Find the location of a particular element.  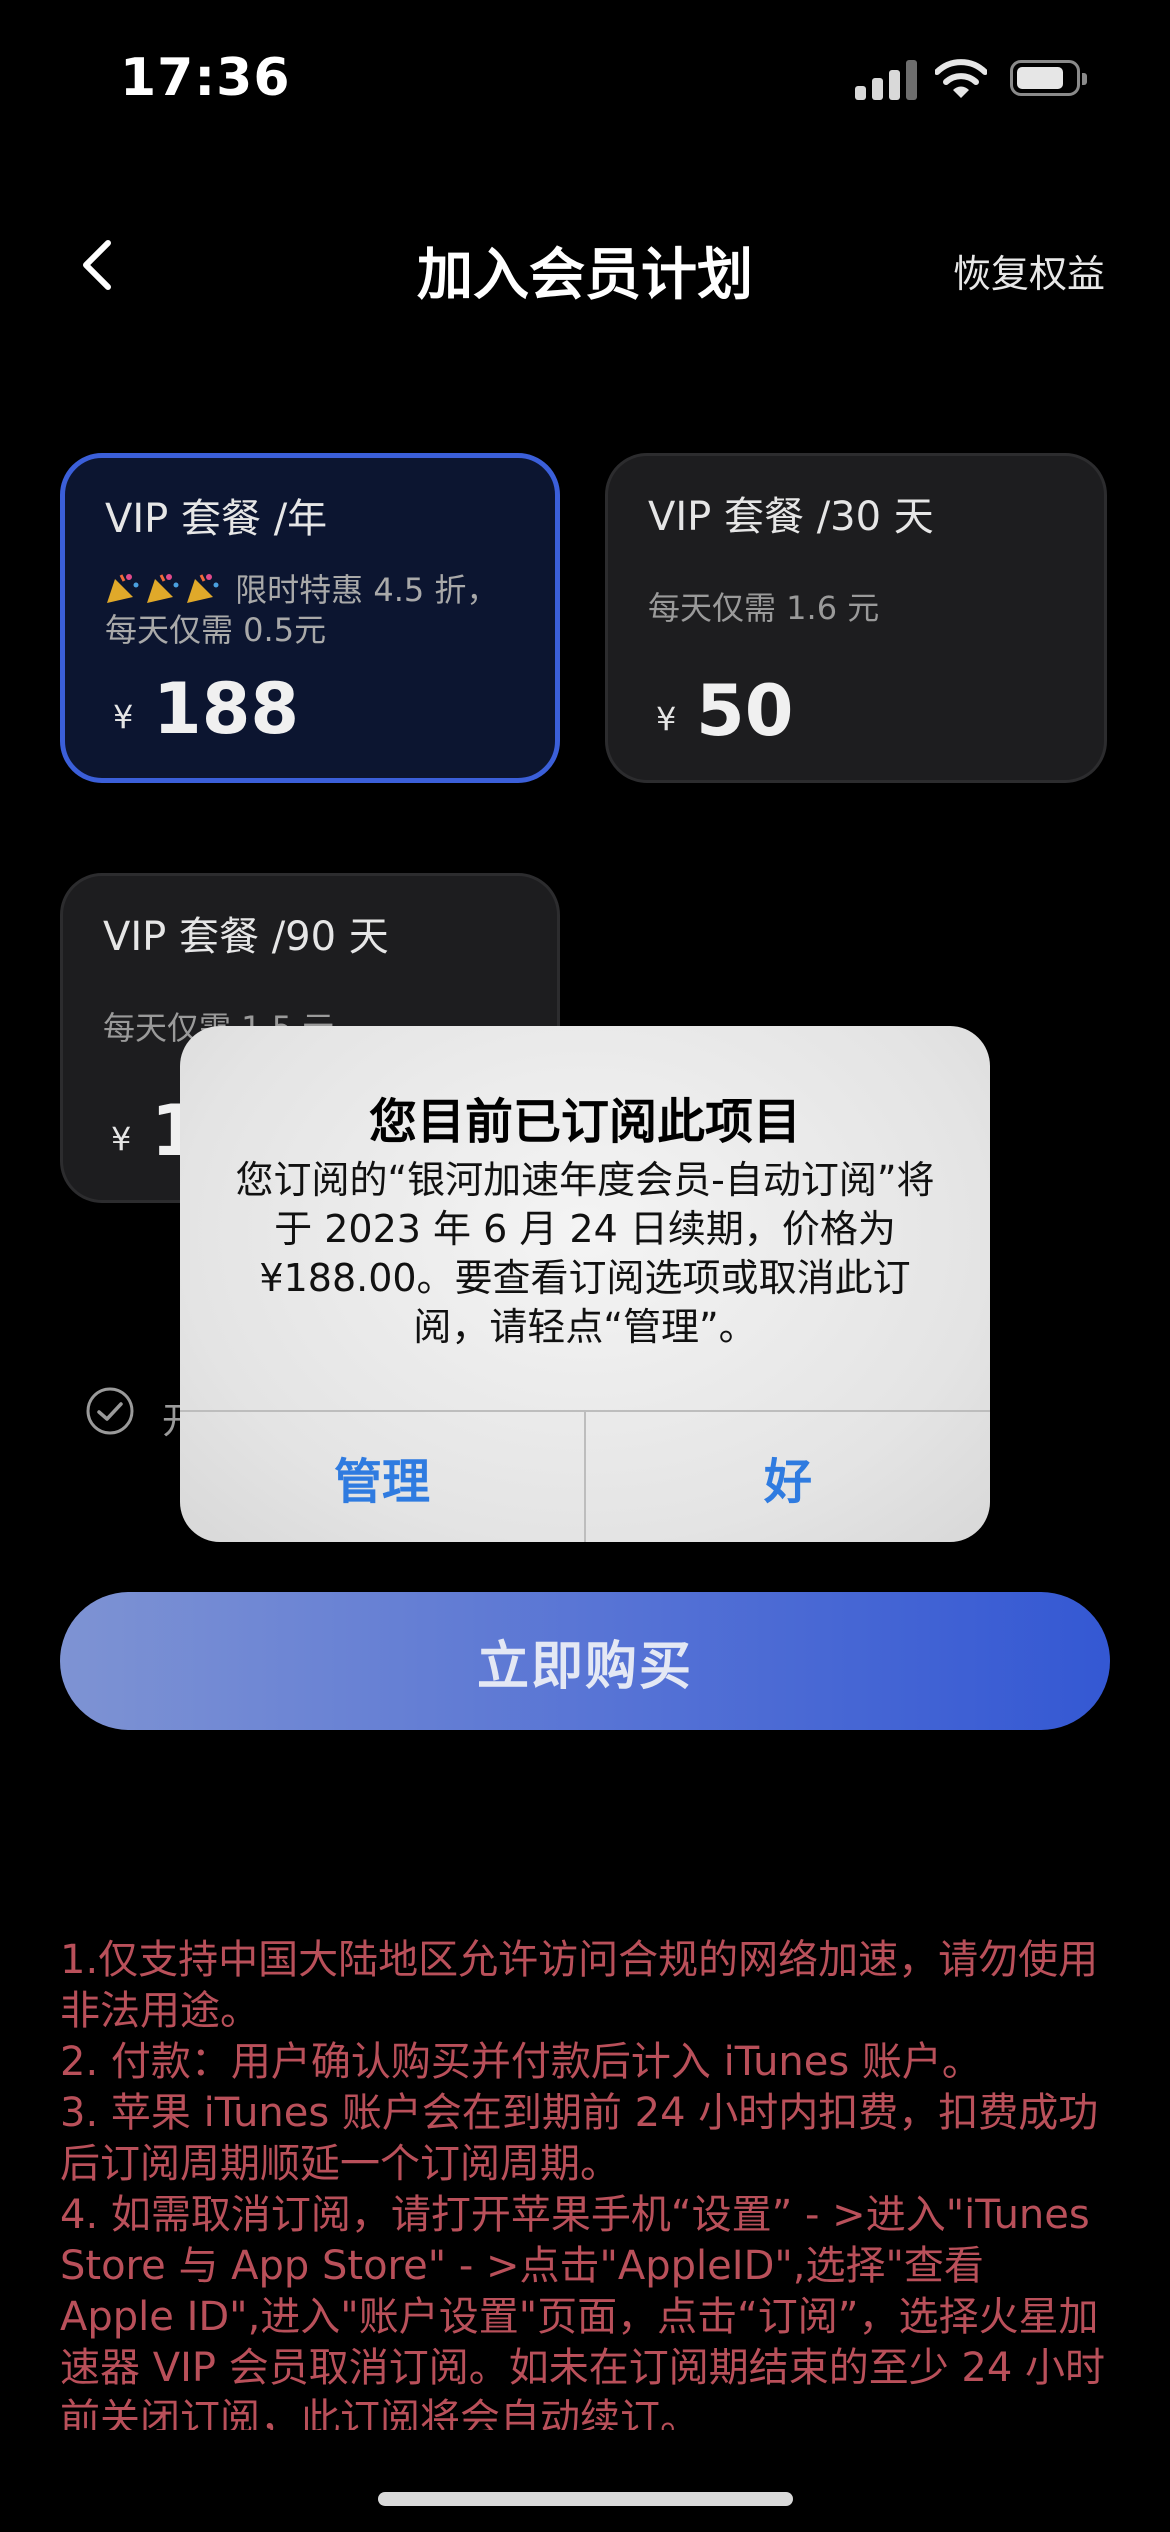

plan-price: 188 is located at coordinates (226, 709).